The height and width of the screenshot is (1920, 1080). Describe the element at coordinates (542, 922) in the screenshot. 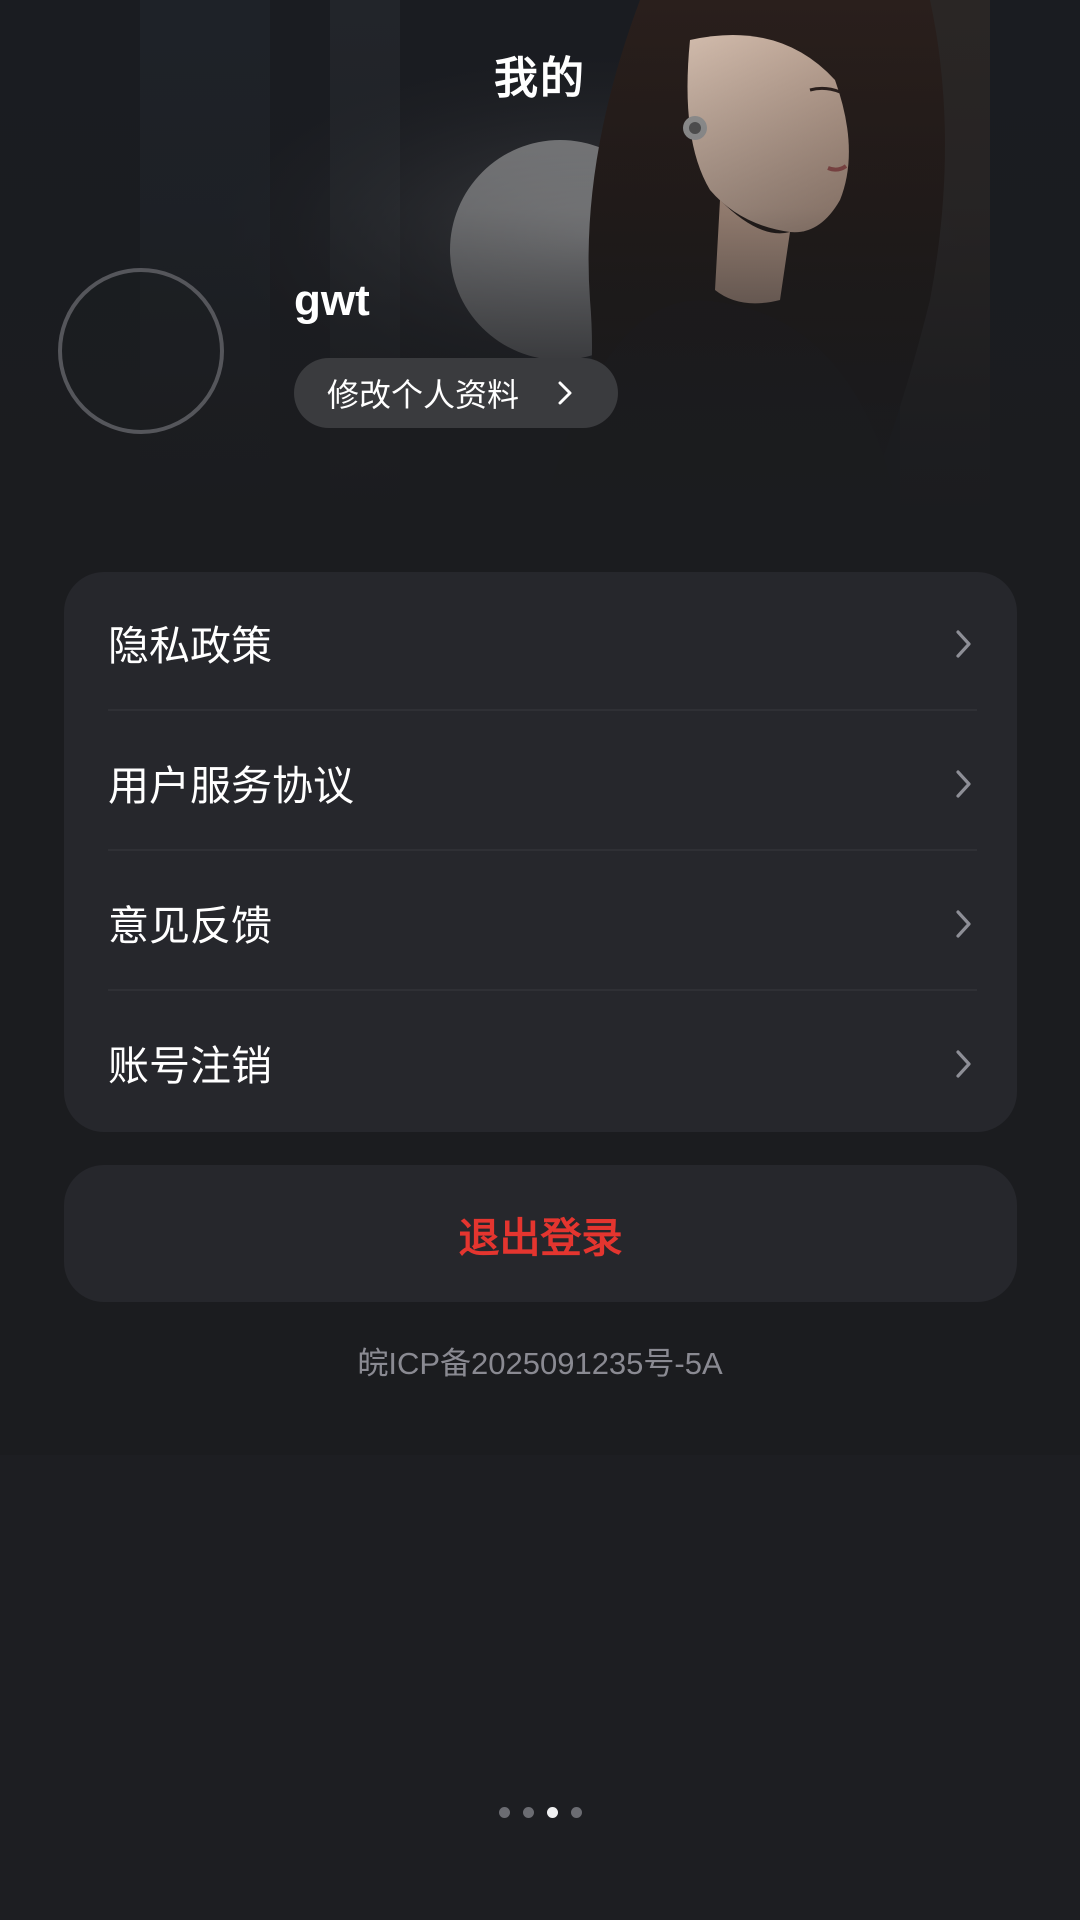

I see `menu-item-feedback: 意见反馈` at that location.